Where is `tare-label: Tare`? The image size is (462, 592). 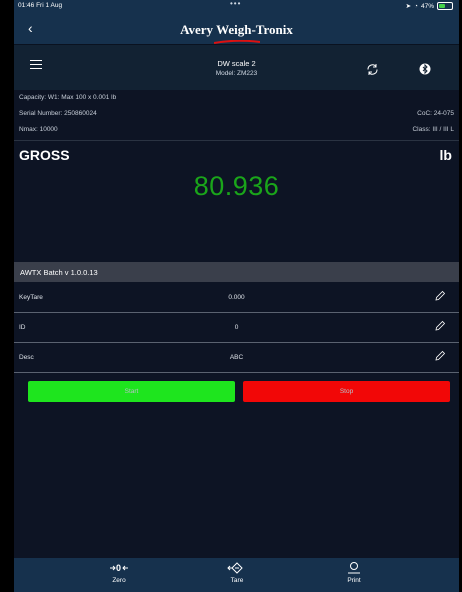 tare-label: Tare is located at coordinates (237, 580).